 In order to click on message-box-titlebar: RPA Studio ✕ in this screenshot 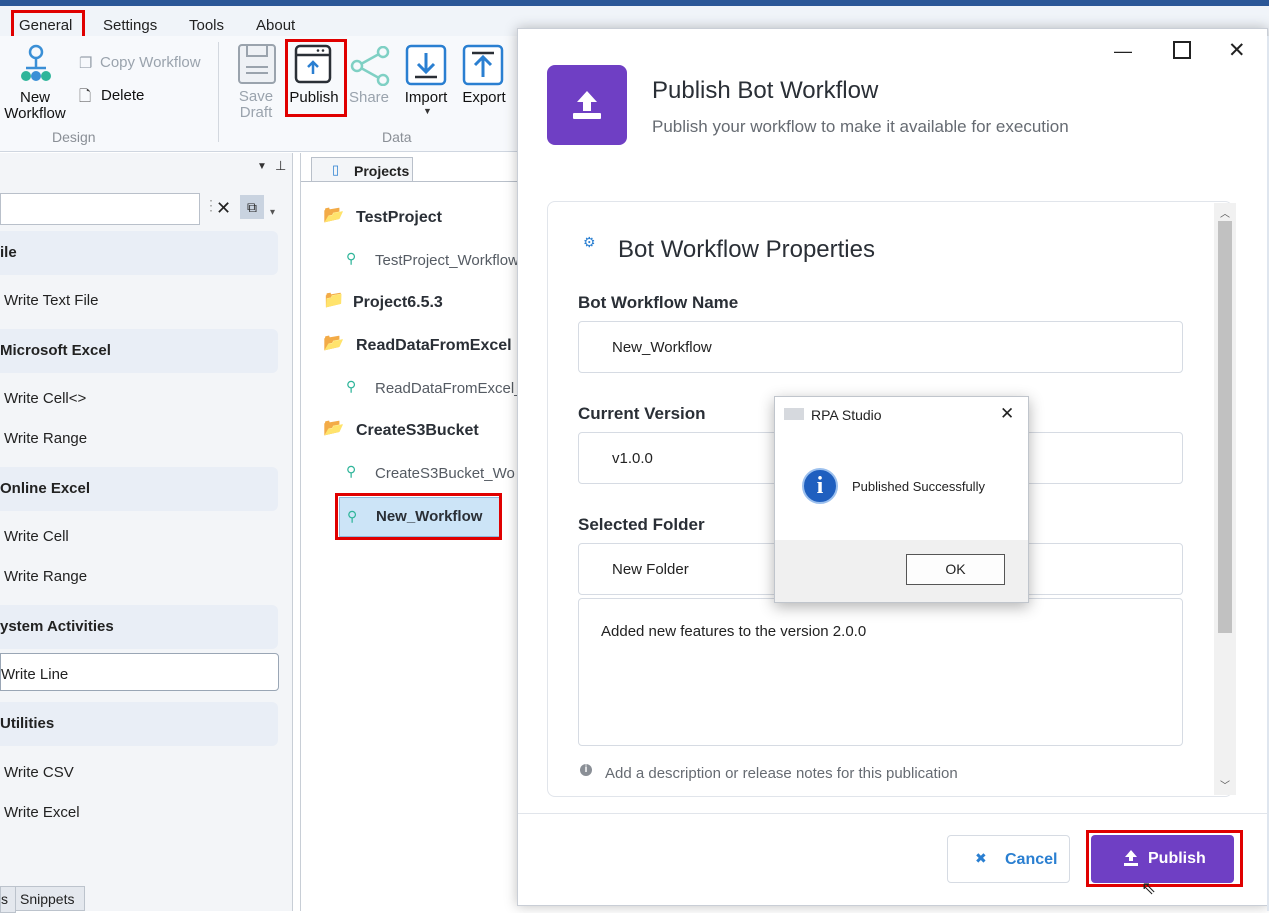, I will do `click(901, 415)`.